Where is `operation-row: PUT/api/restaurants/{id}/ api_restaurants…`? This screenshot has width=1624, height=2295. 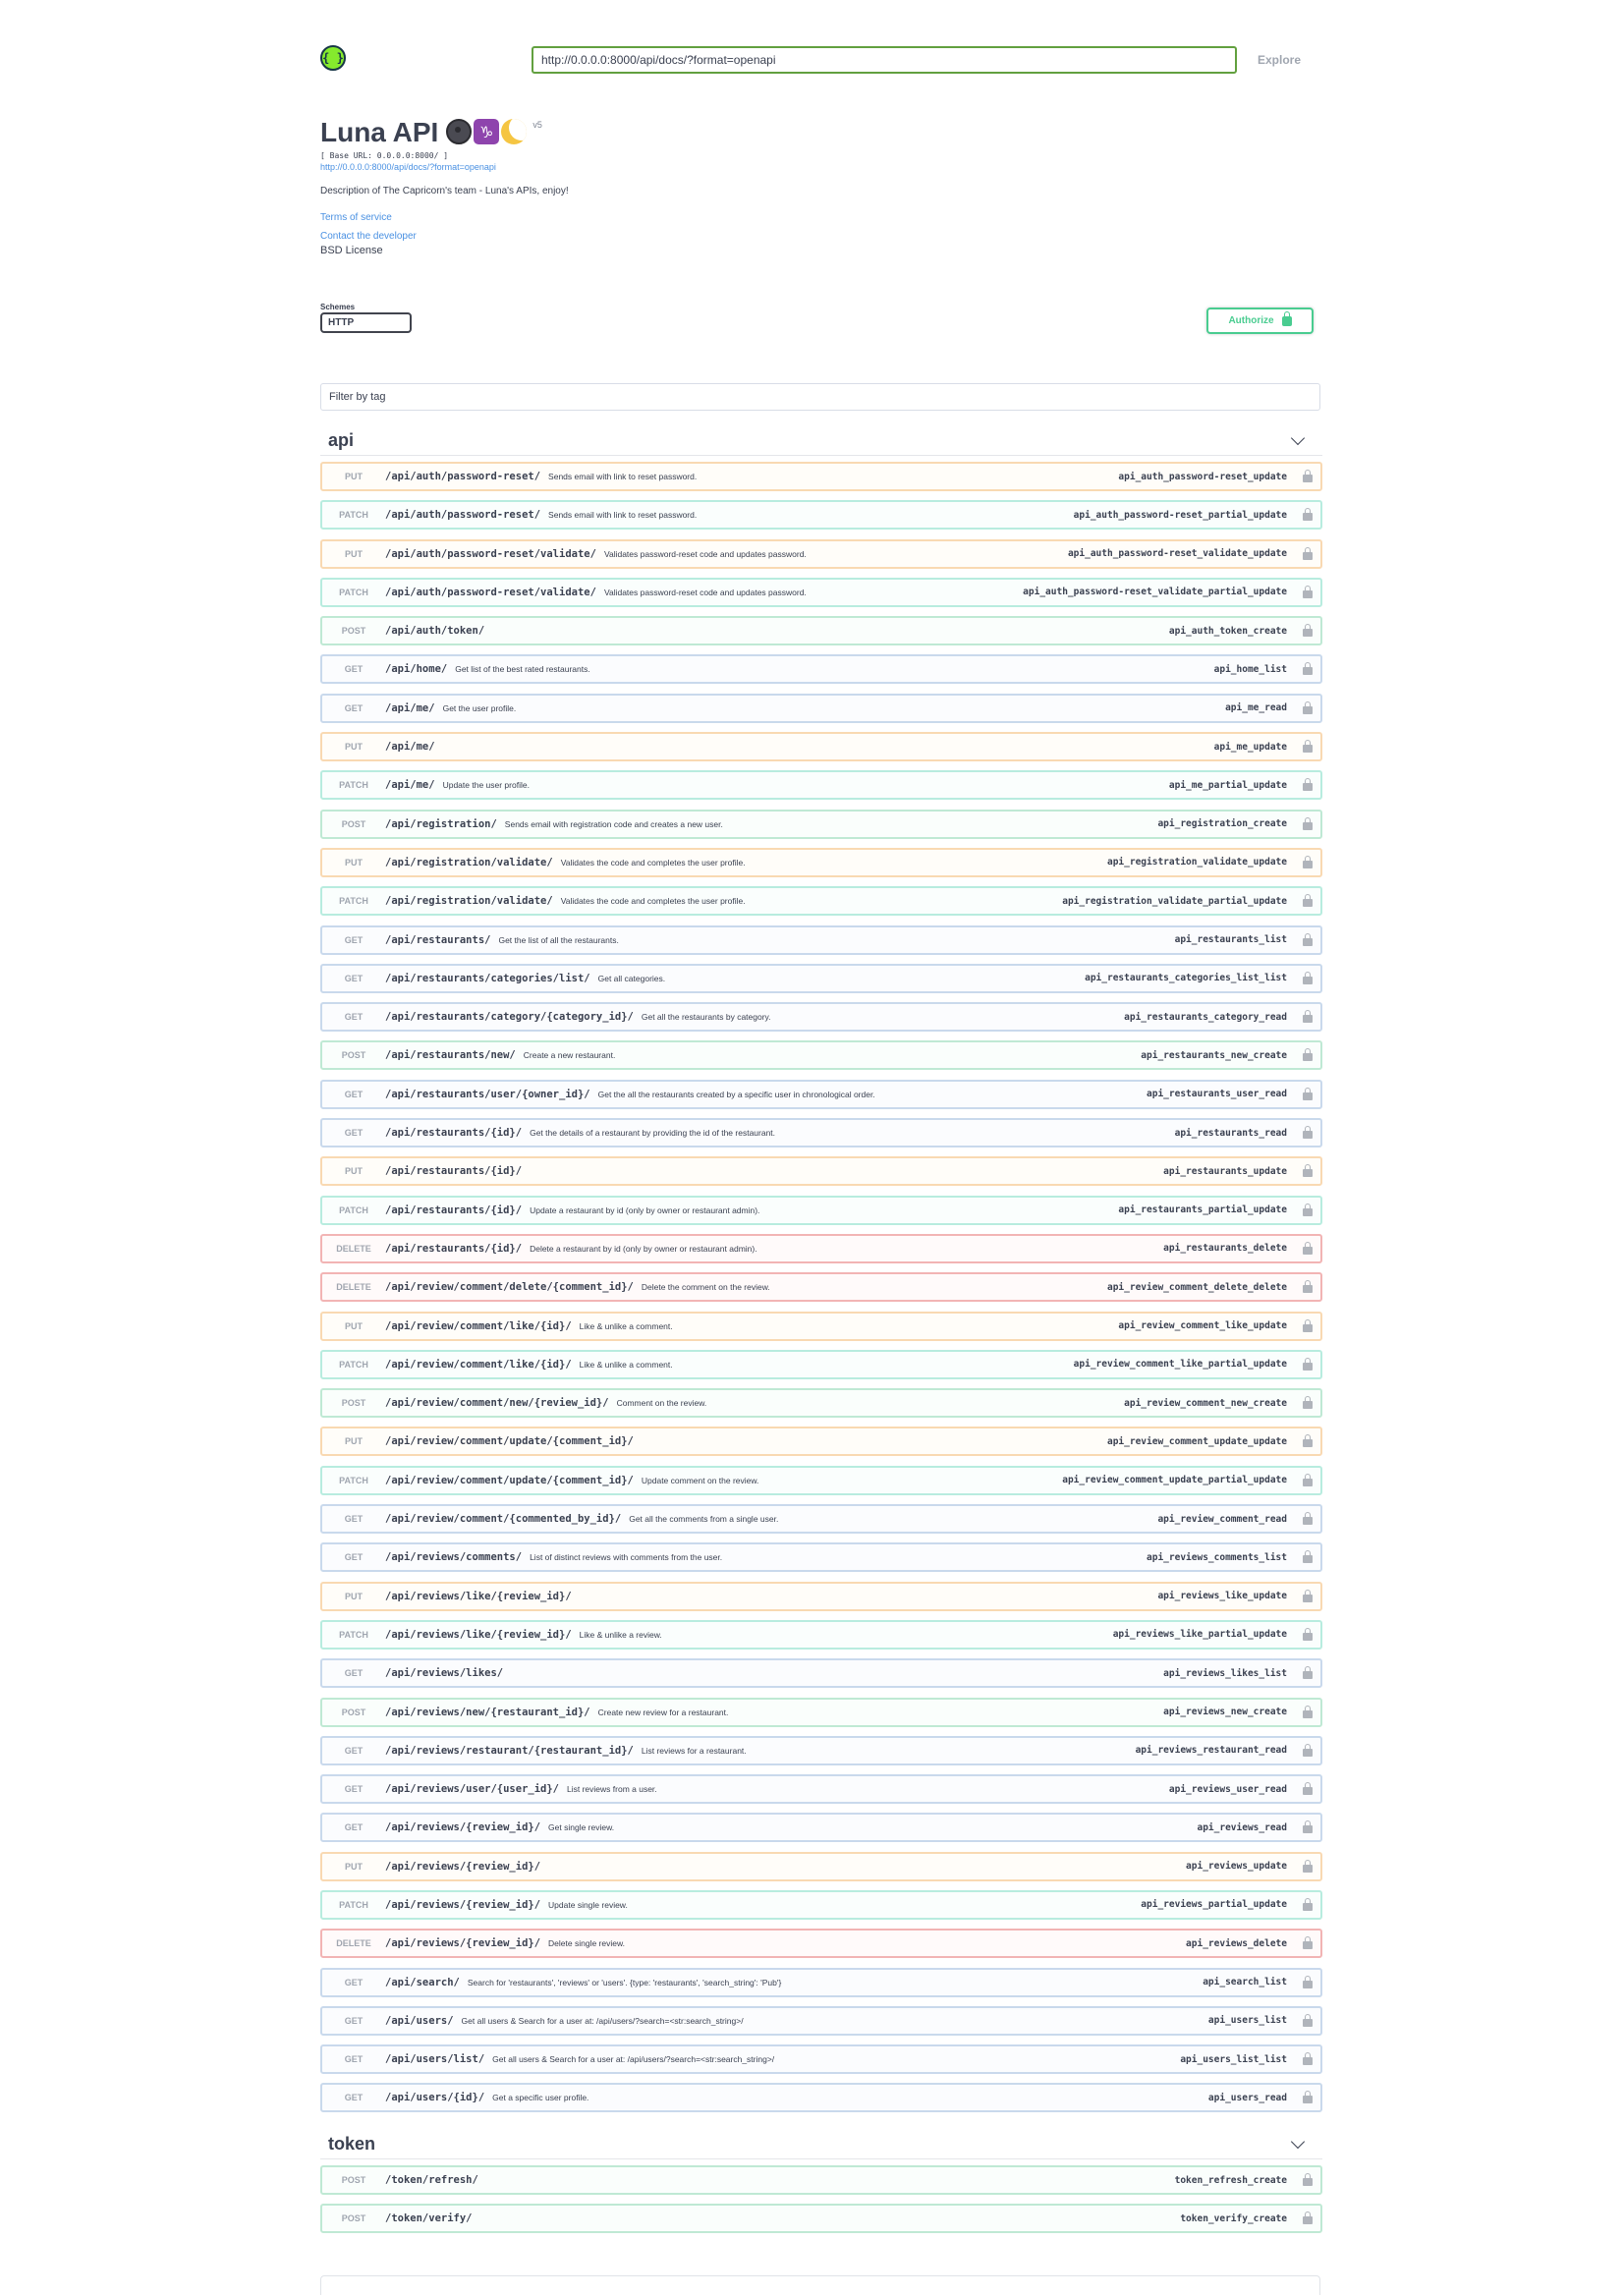
operation-row: PUT/api/restaurants/{id}/ api_restaurants… is located at coordinates (821, 1172).